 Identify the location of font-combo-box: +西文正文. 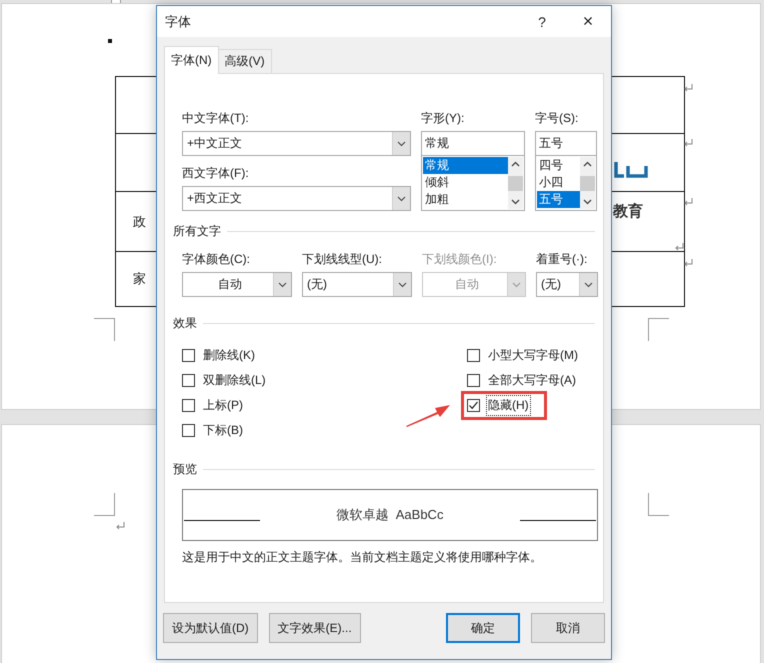
(296, 198).